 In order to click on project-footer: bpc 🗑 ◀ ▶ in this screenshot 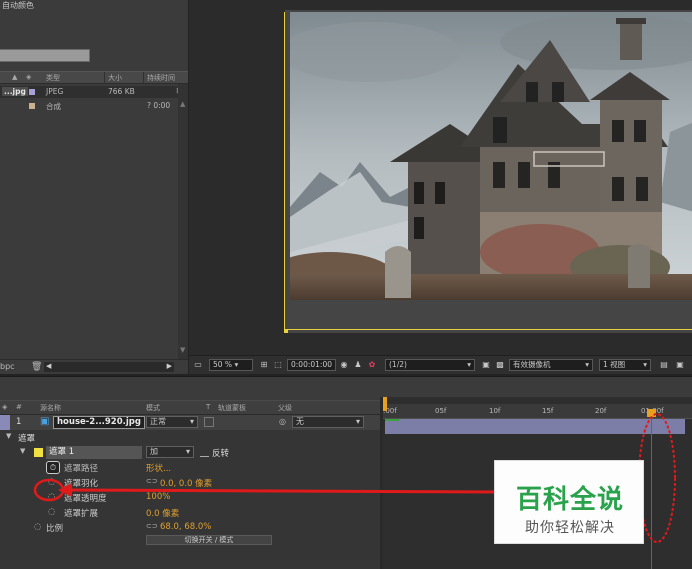, I will do `click(94, 366)`.